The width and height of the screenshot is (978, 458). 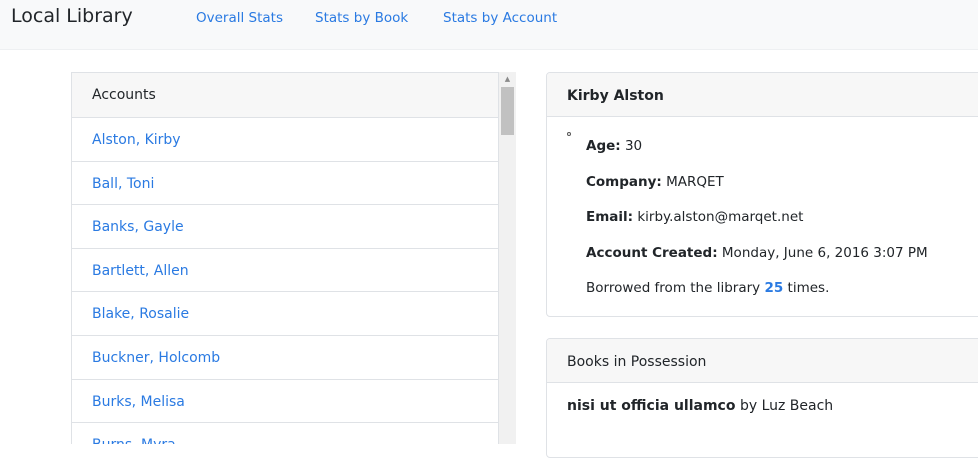 I want to click on detail-borrowed: Borrowed from the library 25 times., so click(x=707, y=288).